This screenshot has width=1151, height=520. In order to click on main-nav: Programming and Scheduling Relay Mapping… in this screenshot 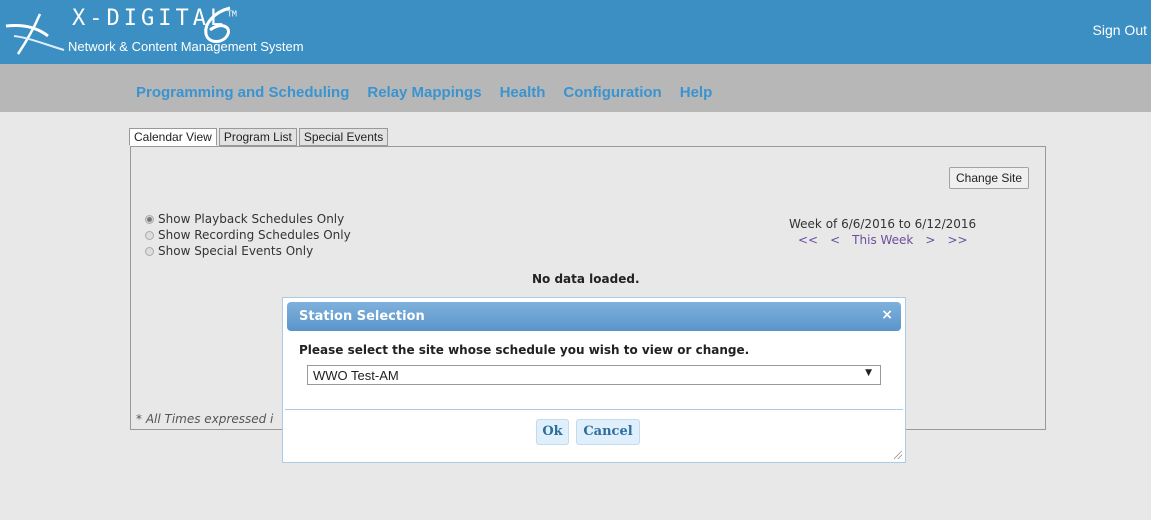, I will do `click(575, 88)`.